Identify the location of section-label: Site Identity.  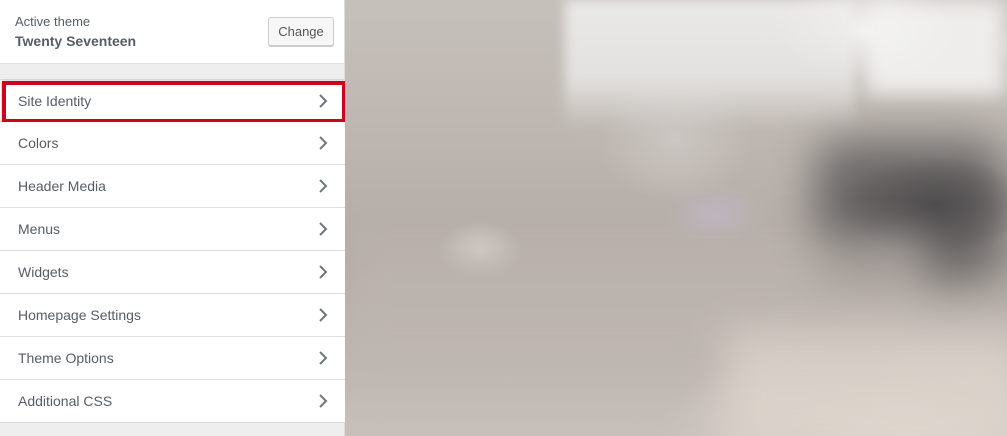
(55, 100).